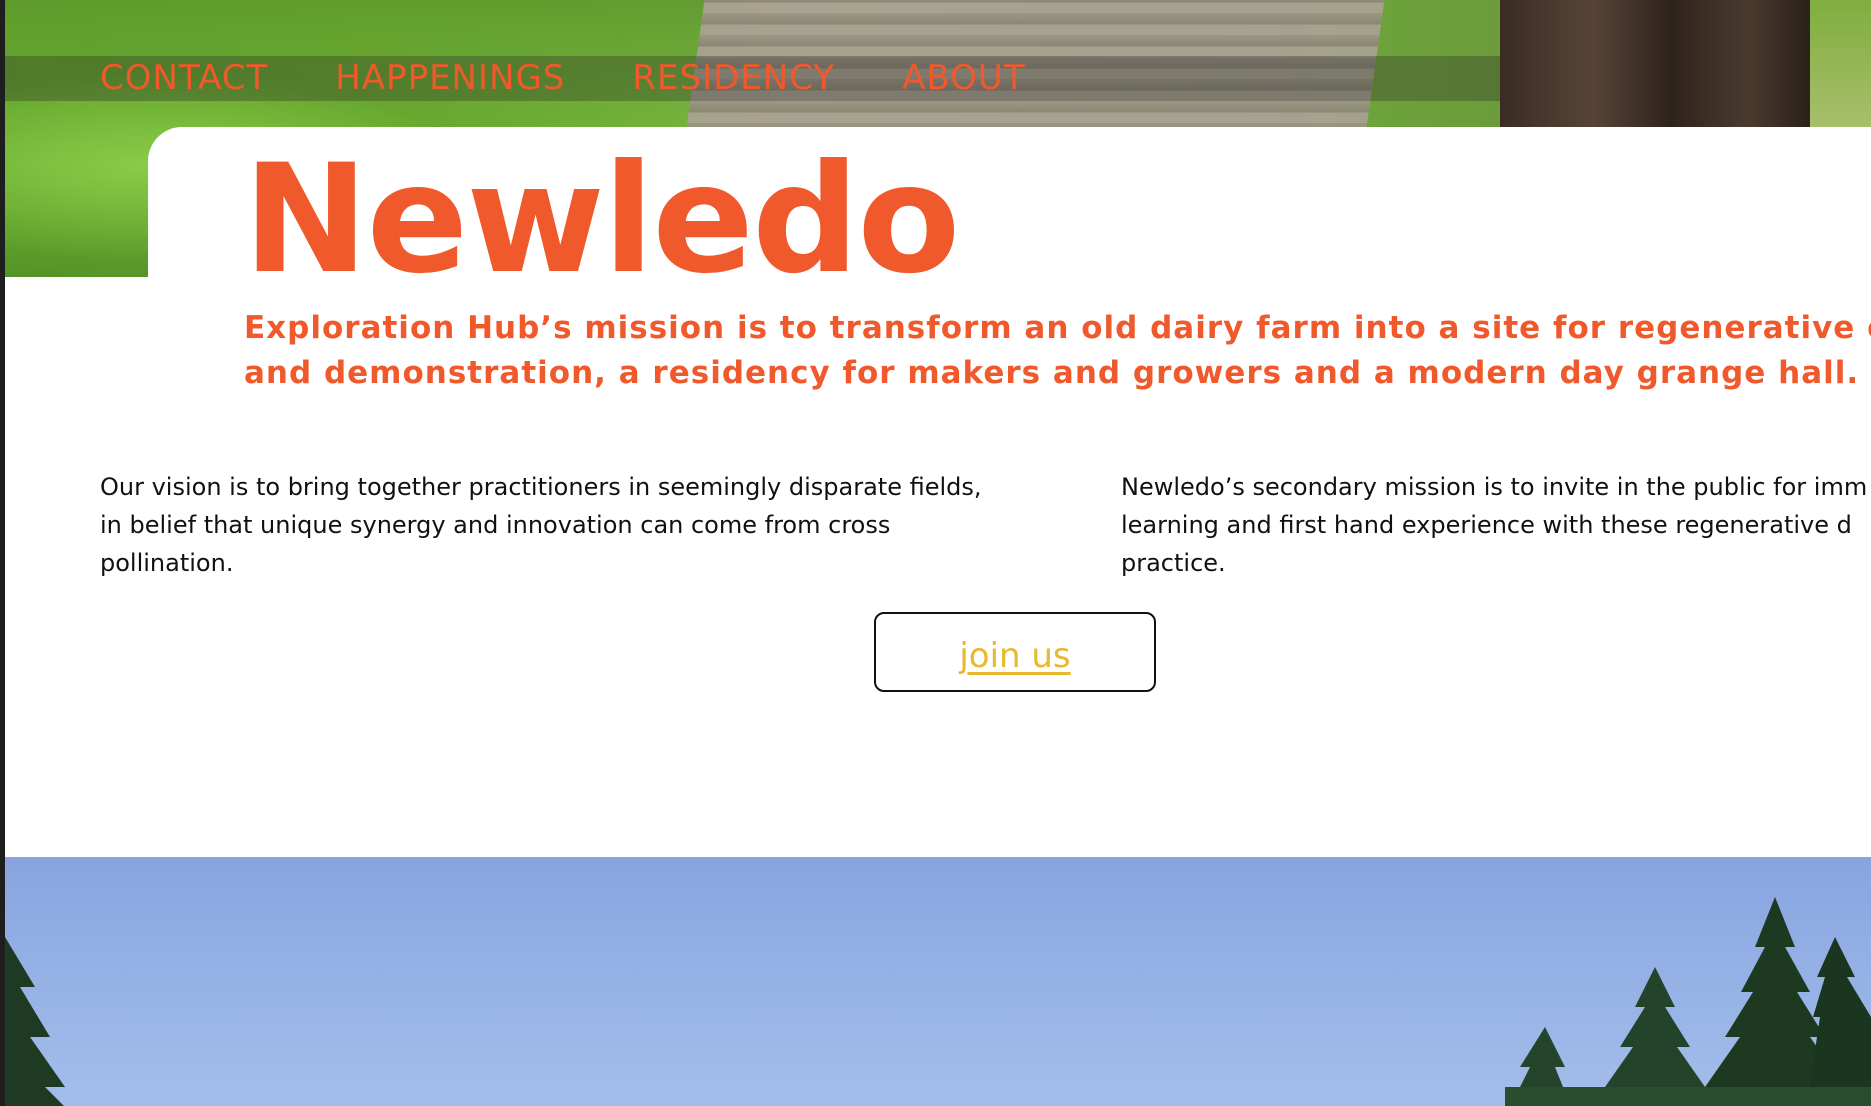  I want to click on nav-item-happenings: HAPPENINGS, so click(450, 78).